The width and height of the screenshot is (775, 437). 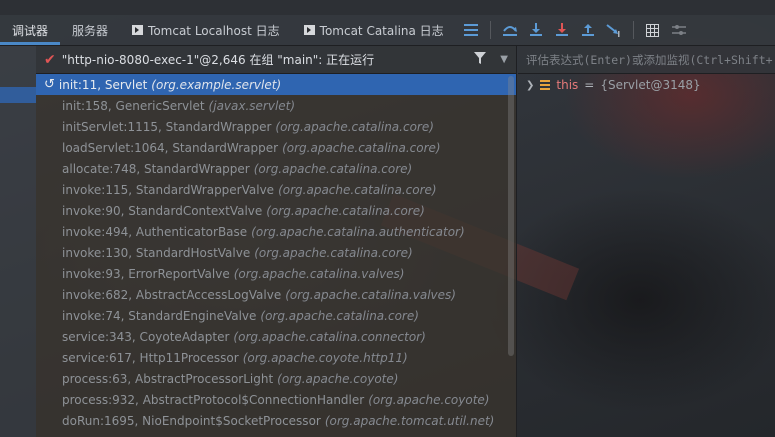 What do you see at coordinates (504, 59) in the screenshot?
I see `chevron-down-icon: ▼` at bounding box center [504, 59].